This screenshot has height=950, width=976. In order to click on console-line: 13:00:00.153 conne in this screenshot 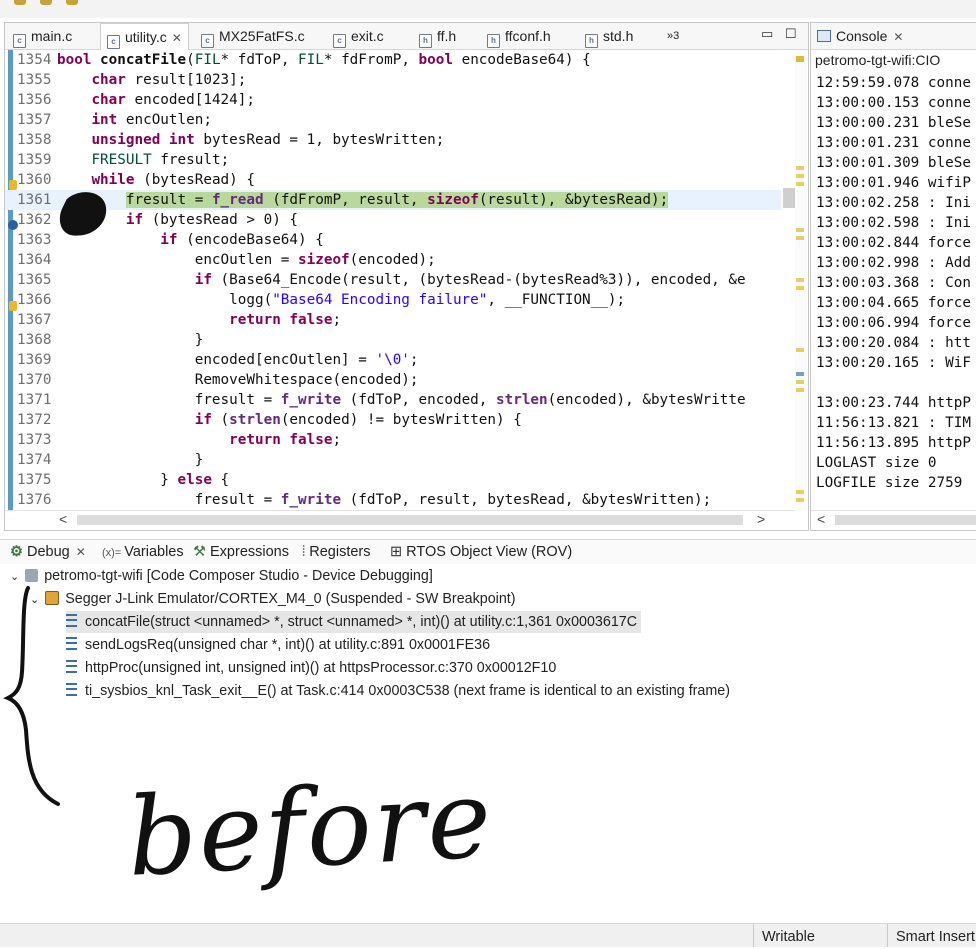, I will do `click(893, 103)`.